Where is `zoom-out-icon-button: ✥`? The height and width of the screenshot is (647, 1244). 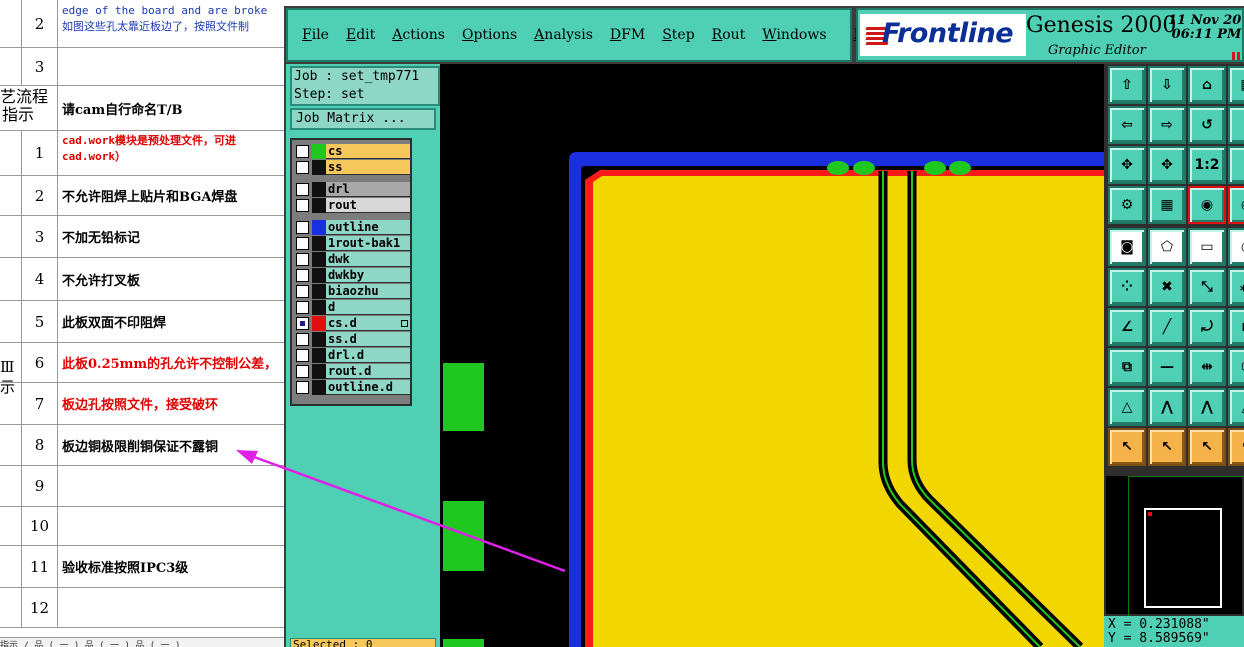
zoom-out-icon-button: ✥ is located at coordinates (1167, 165).